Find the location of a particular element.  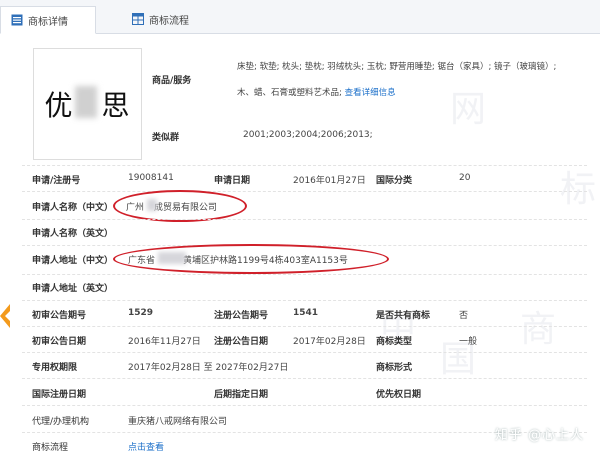

prelim-date-value: 2016年11月27日 is located at coordinates (164, 342).